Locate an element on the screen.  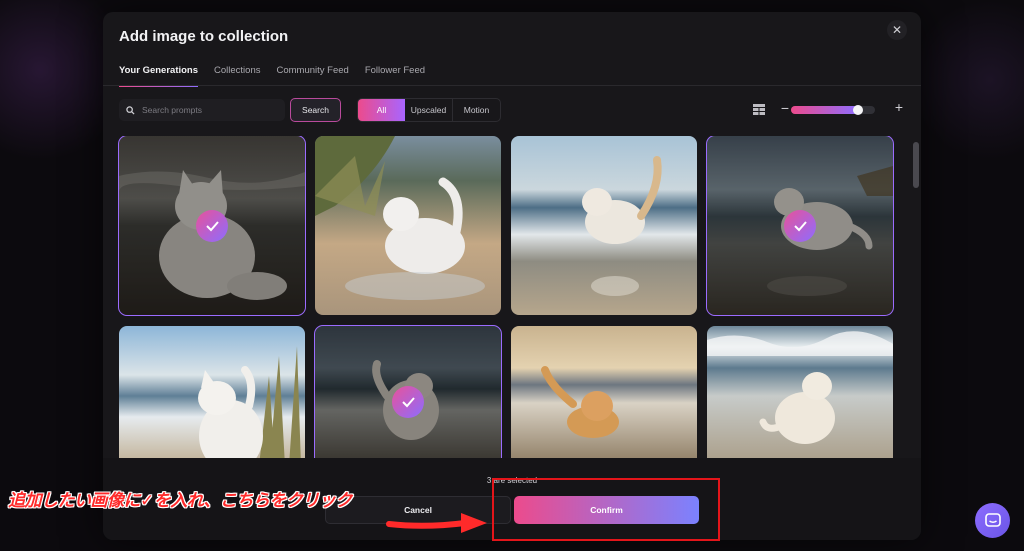
tabs-divider is located at coordinates (512, 85).